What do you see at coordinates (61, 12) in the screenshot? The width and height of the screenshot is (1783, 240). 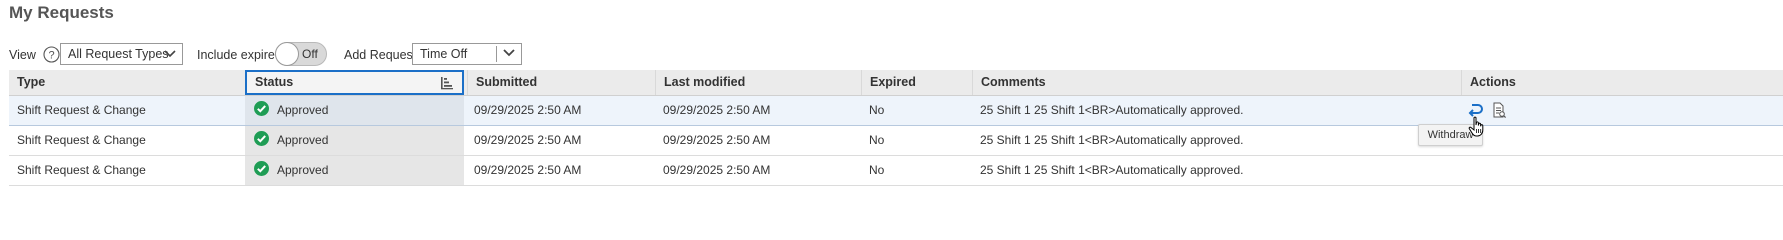 I see `page-title: My Requests` at bounding box center [61, 12].